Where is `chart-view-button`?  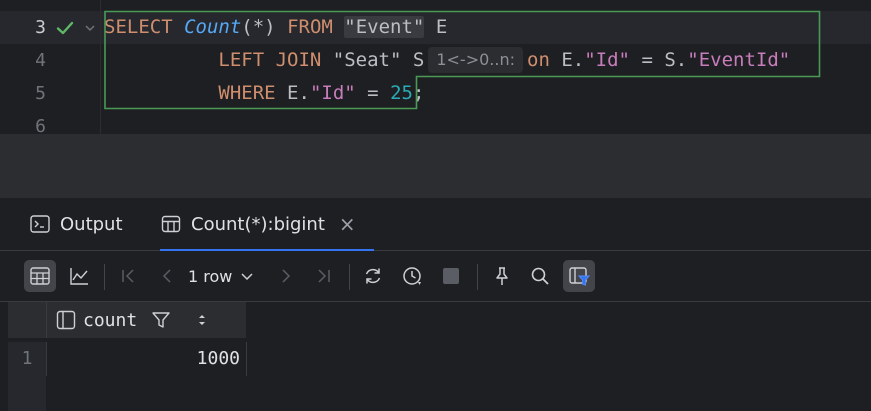 chart-view-button is located at coordinates (79, 276).